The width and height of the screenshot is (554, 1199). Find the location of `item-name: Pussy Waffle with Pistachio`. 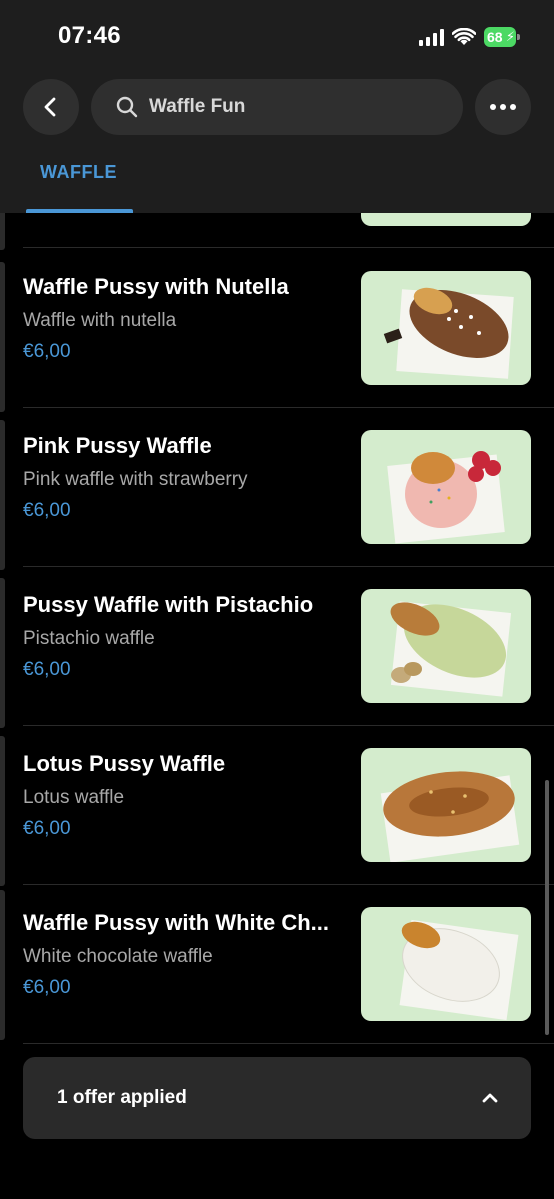

item-name: Pussy Waffle with Pistachio is located at coordinates (168, 604).